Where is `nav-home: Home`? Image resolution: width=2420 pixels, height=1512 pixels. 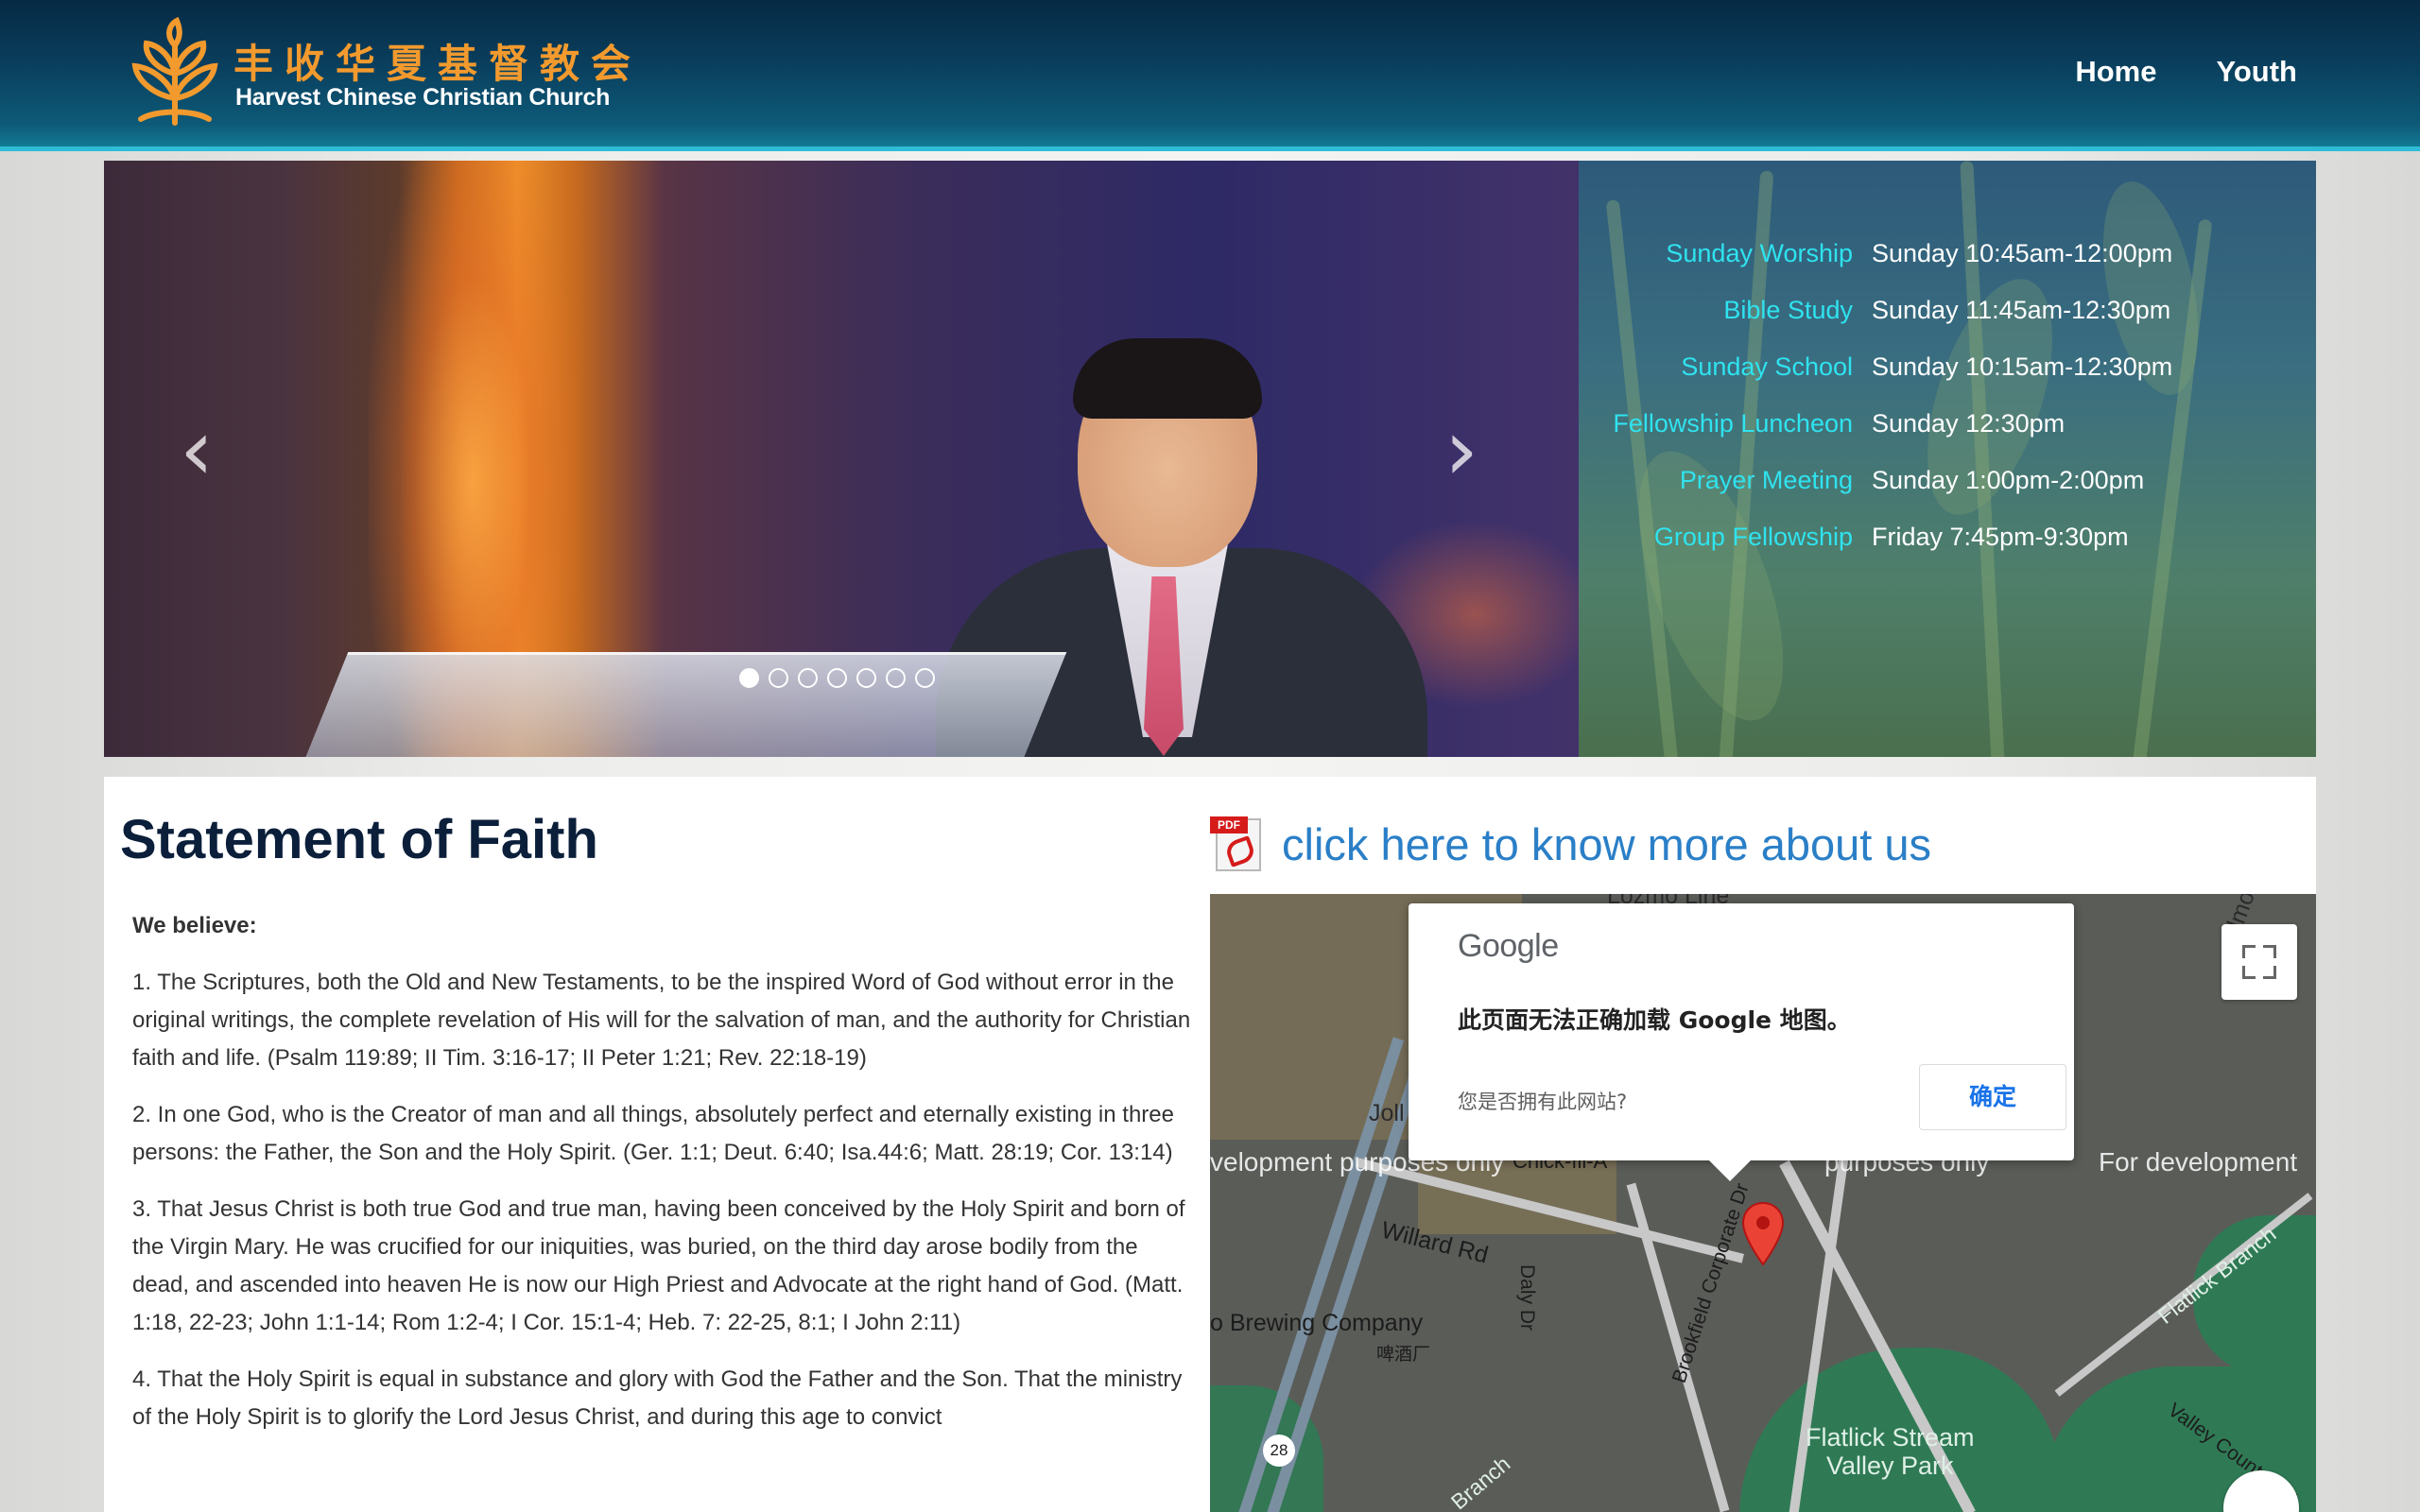
nav-home: Home is located at coordinates (2115, 72).